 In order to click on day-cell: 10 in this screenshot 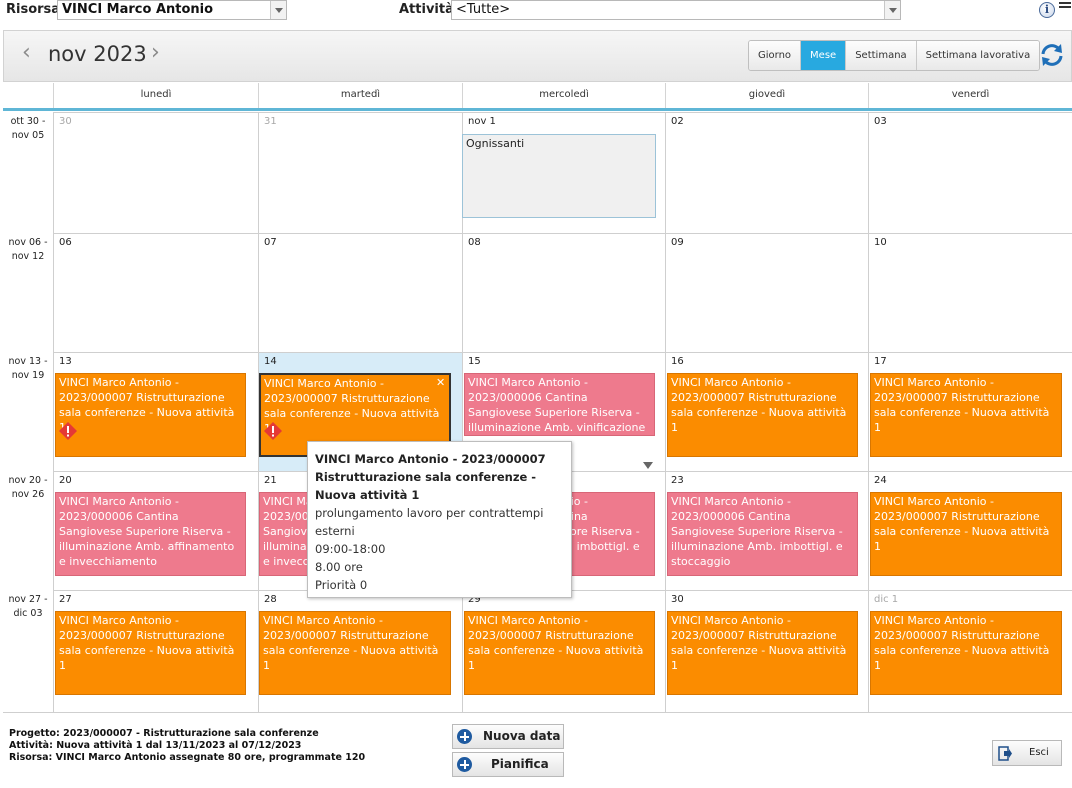, I will do `click(970, 292)`.